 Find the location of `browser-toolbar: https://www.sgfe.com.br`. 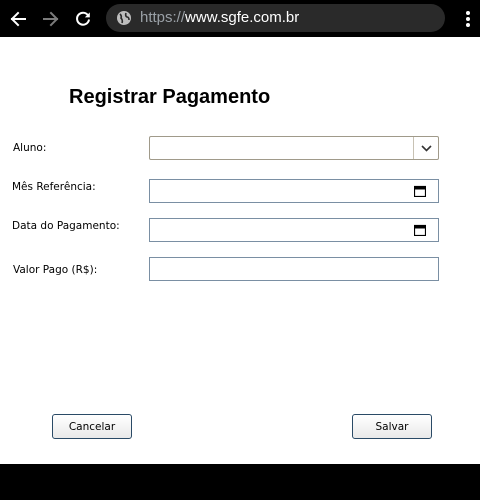

browser-toolbar: https://www.sgfe.com.br is located at coordinates (240, 18).